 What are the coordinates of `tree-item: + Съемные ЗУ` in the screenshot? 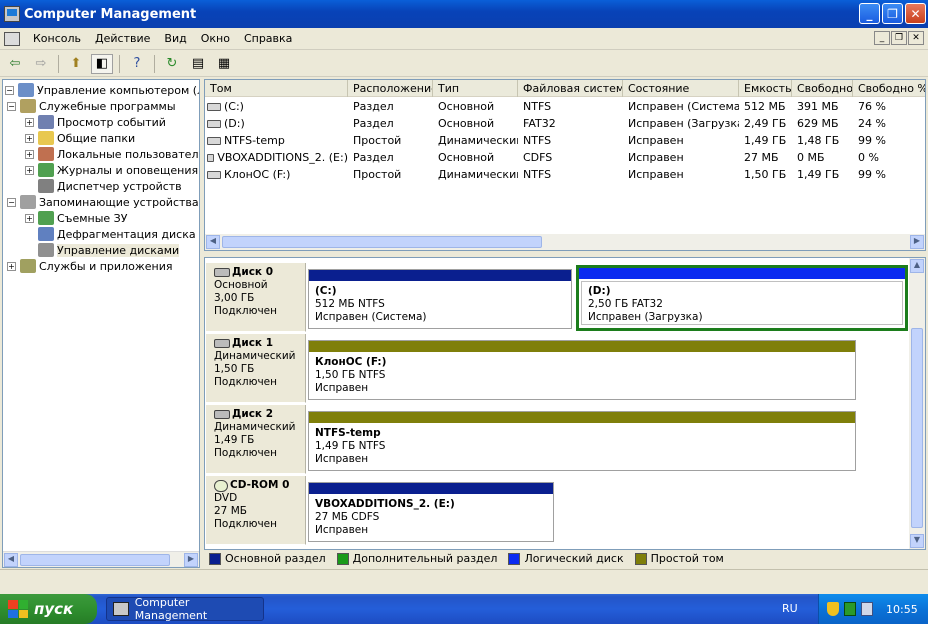 It's located at (76, 218).